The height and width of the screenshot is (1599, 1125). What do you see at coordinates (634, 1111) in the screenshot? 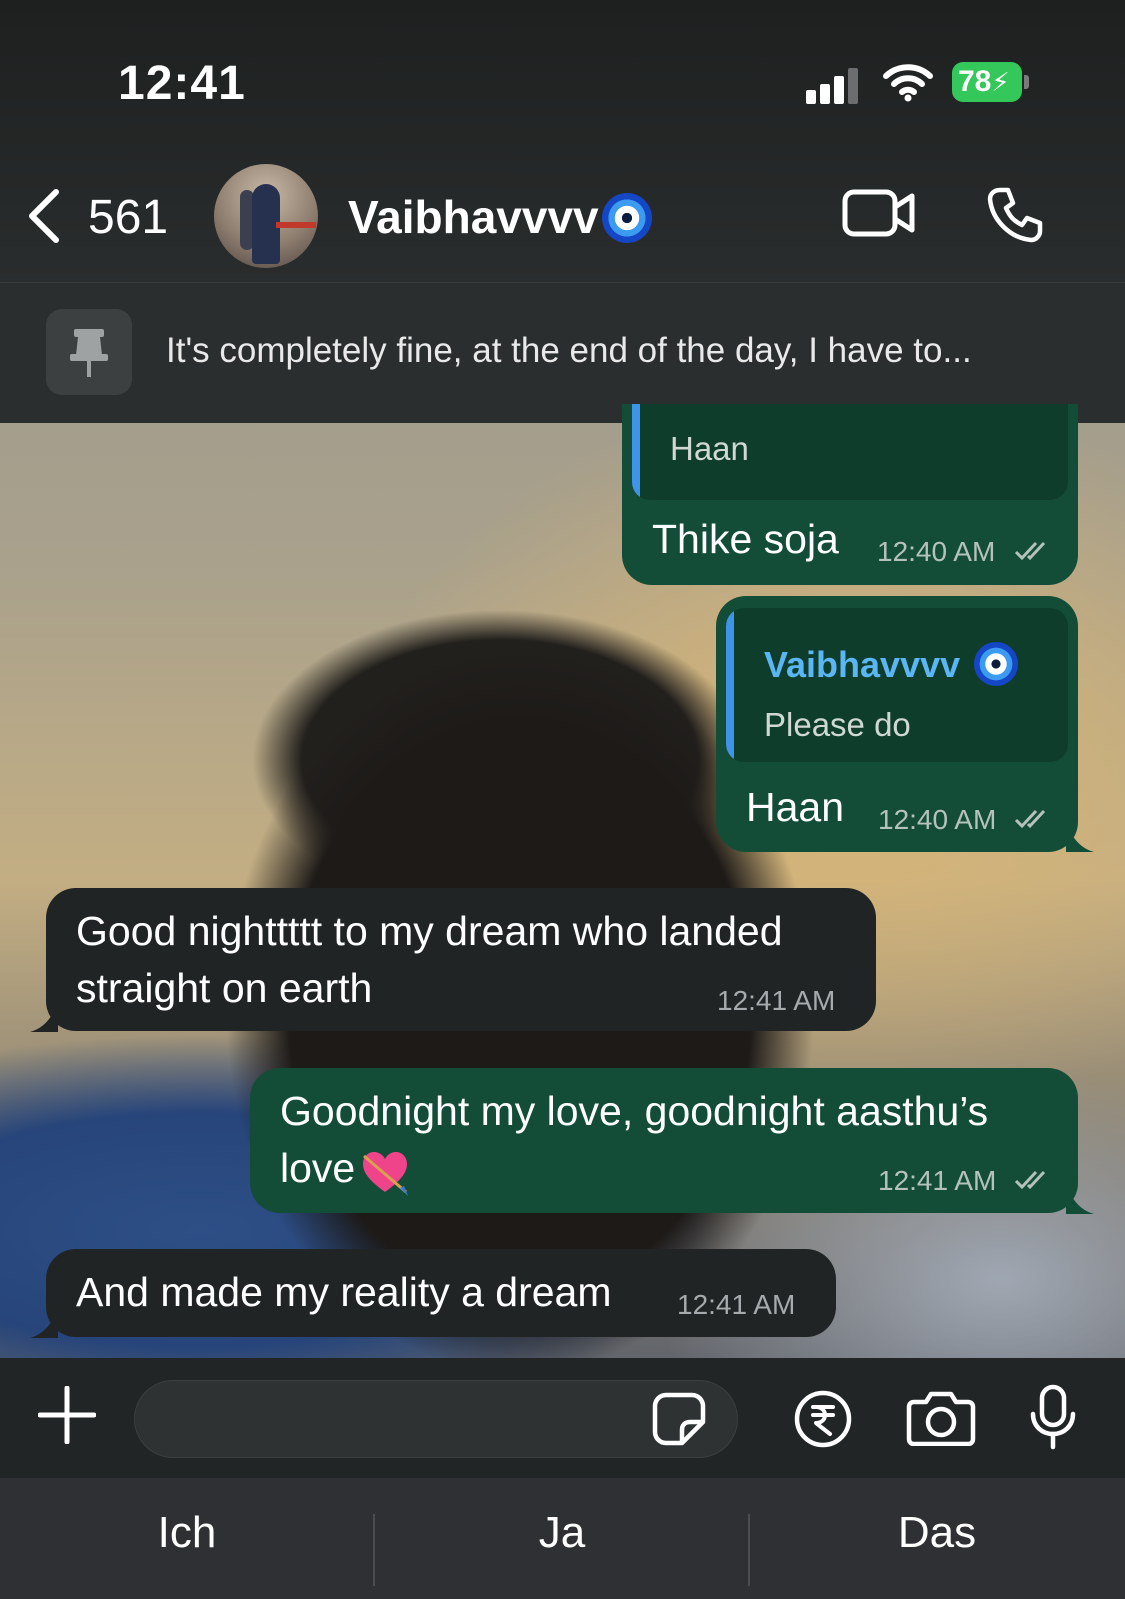
I see `message-text-line-1: Goodnight my love, goodnight aasthu’s` at bounding box center [634, 1111].